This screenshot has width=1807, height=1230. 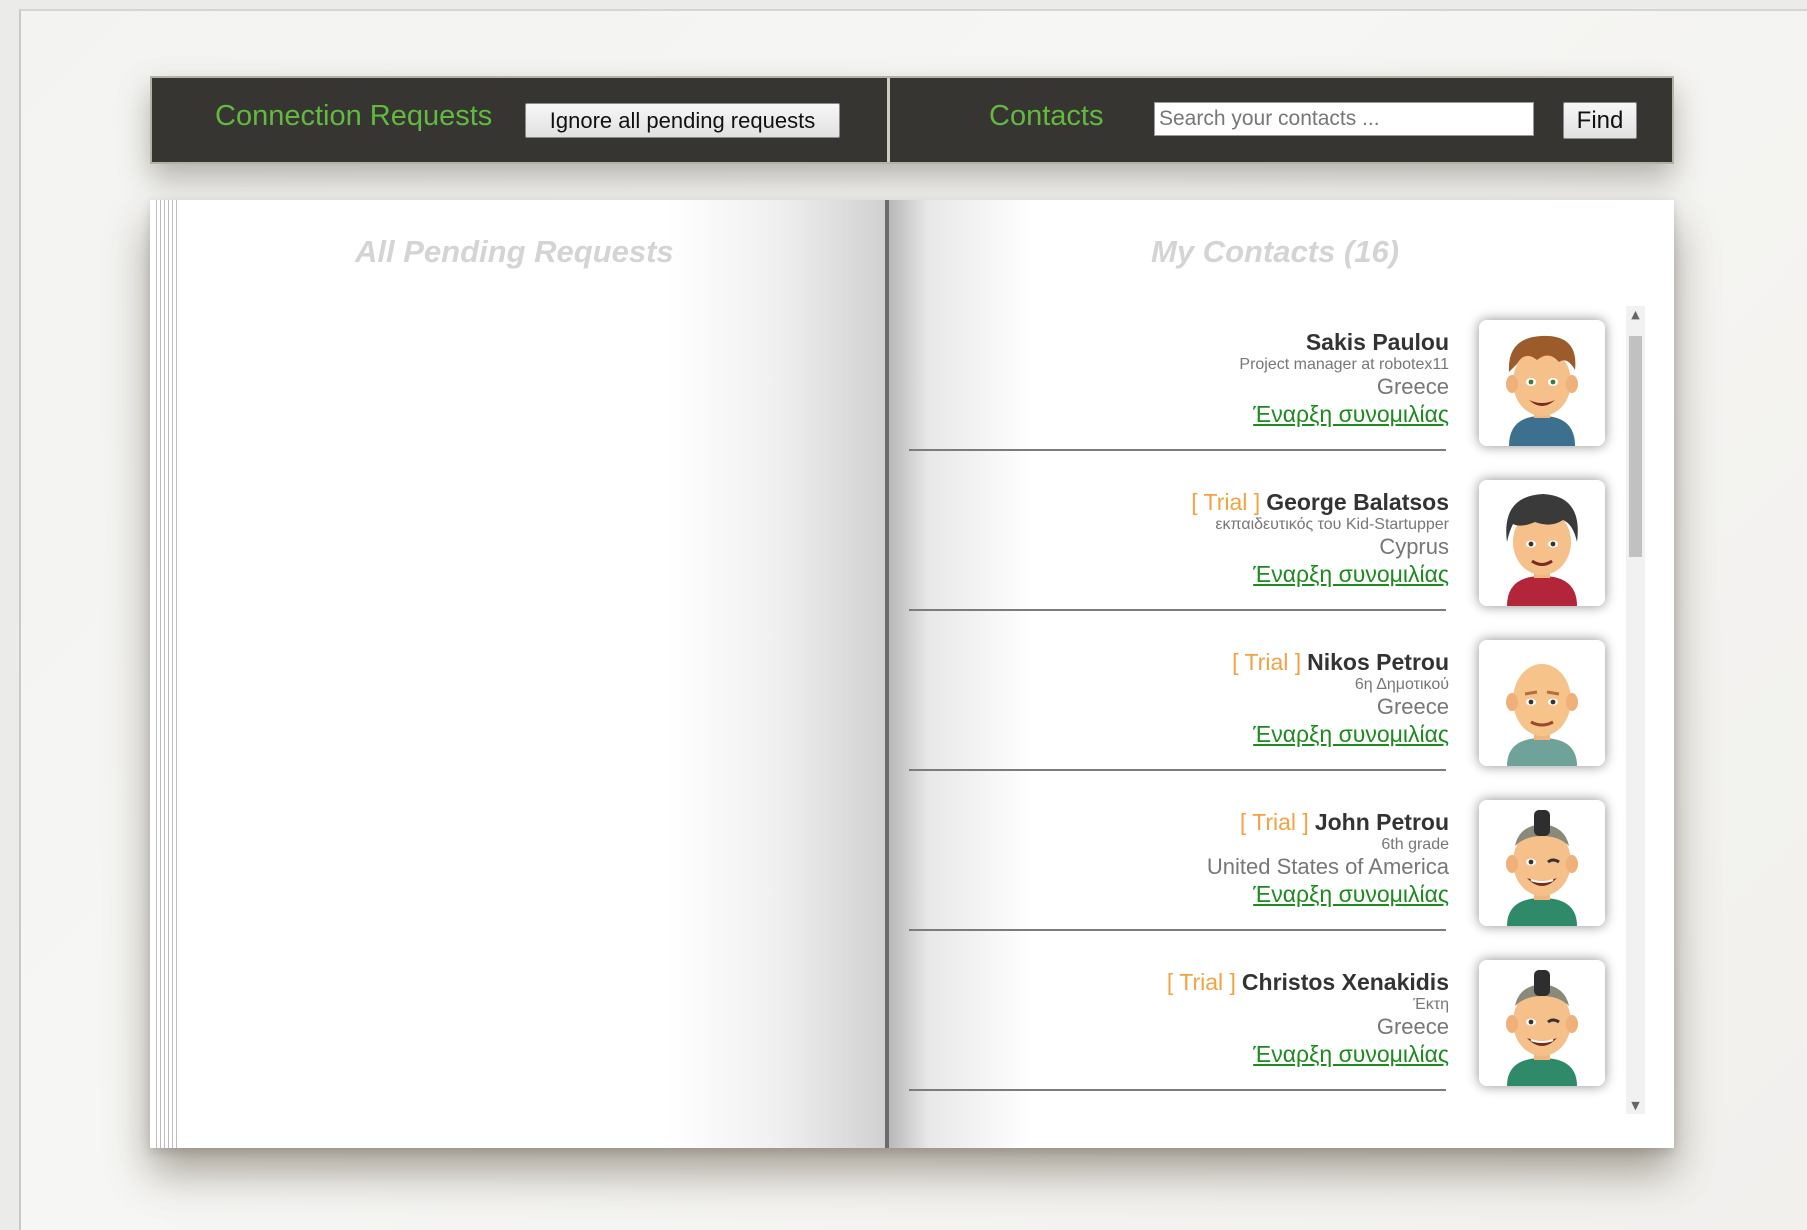 What do you see at coordinates (1635, 1105) in the screenshot?
I see `scroll-down-arrow-icon: ▼` at bounding box center [1635, 1105].